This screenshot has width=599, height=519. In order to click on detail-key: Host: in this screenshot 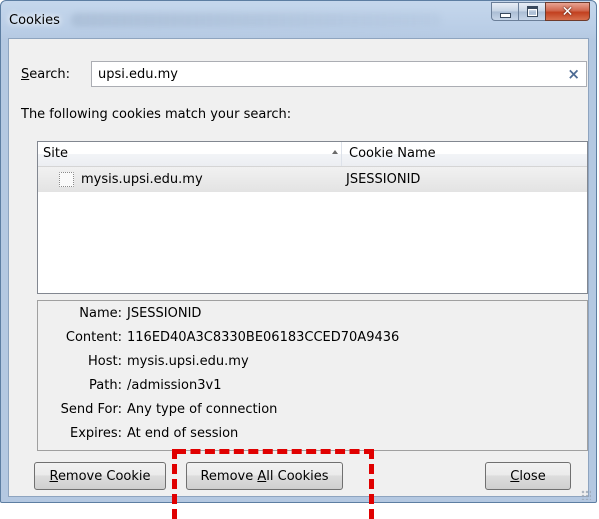, I will do `click(105, 361)`.